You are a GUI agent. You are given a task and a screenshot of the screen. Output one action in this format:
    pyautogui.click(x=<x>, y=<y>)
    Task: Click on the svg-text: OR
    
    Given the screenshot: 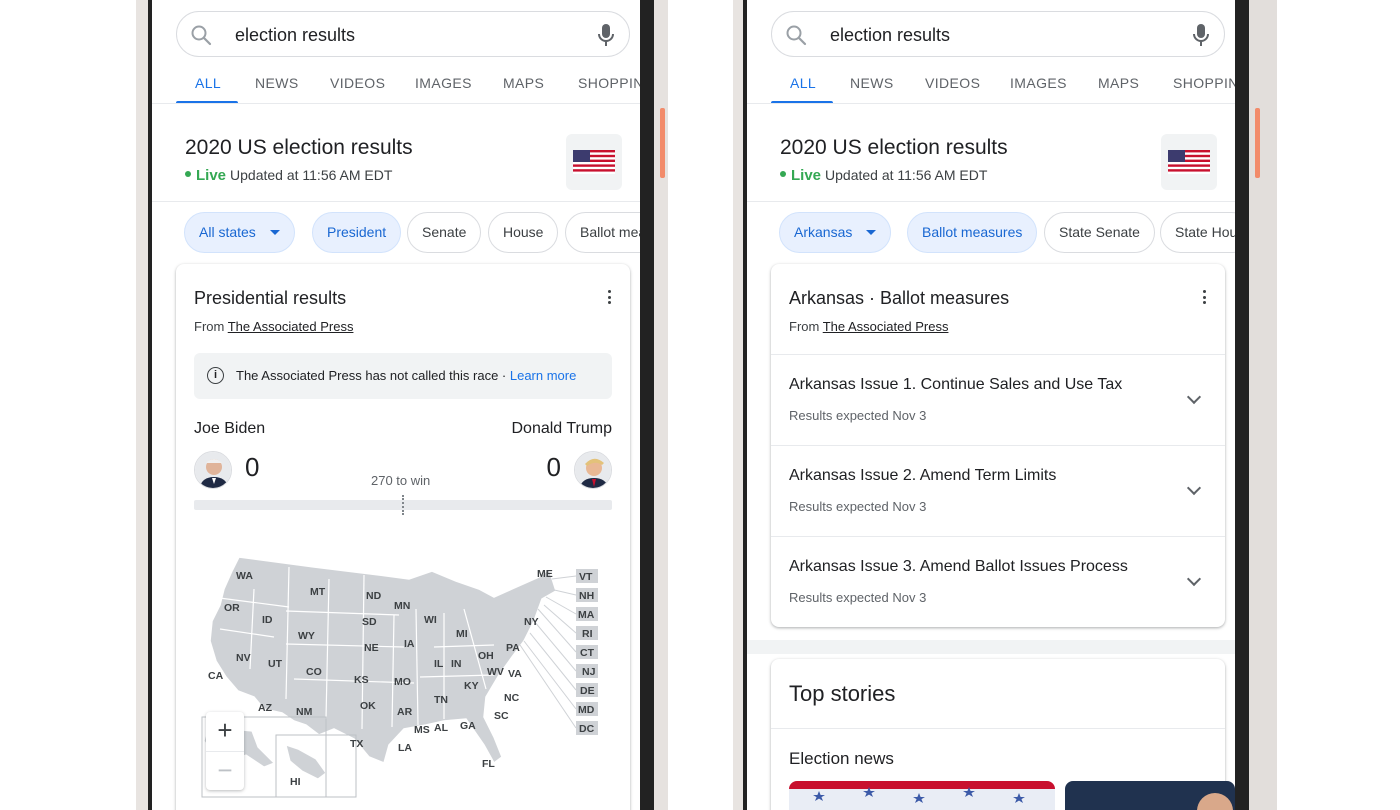 What is the action you would take?
    pyautogui.click(x=232, y=608)
    